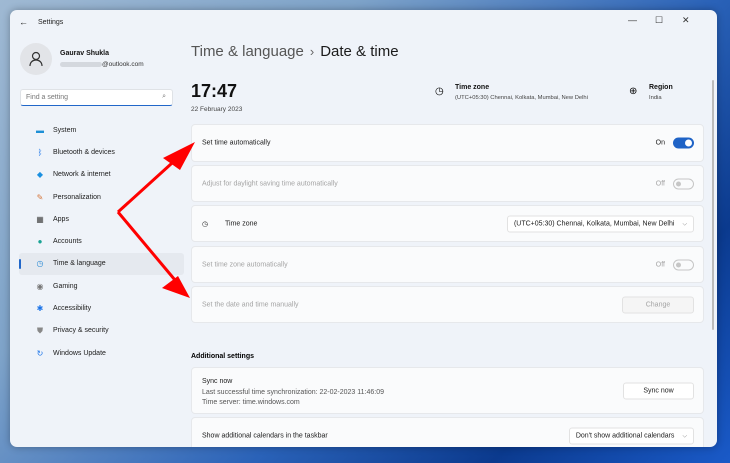 Image resolution: width=730 pixels, height=463 pixels. Describe the element at coordinates (79, 353) in the screenshot. I see `sidebar-item-label: Windows Update` at that location.